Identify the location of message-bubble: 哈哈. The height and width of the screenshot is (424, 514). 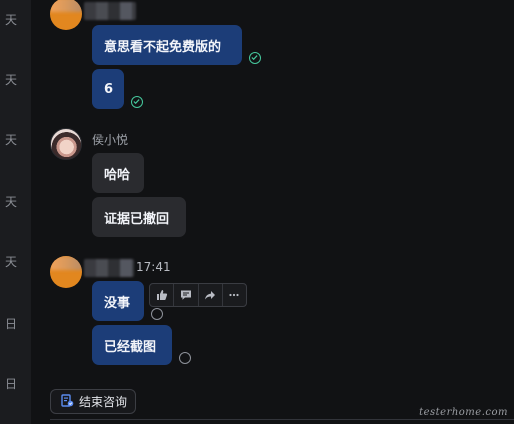
(118, 173).